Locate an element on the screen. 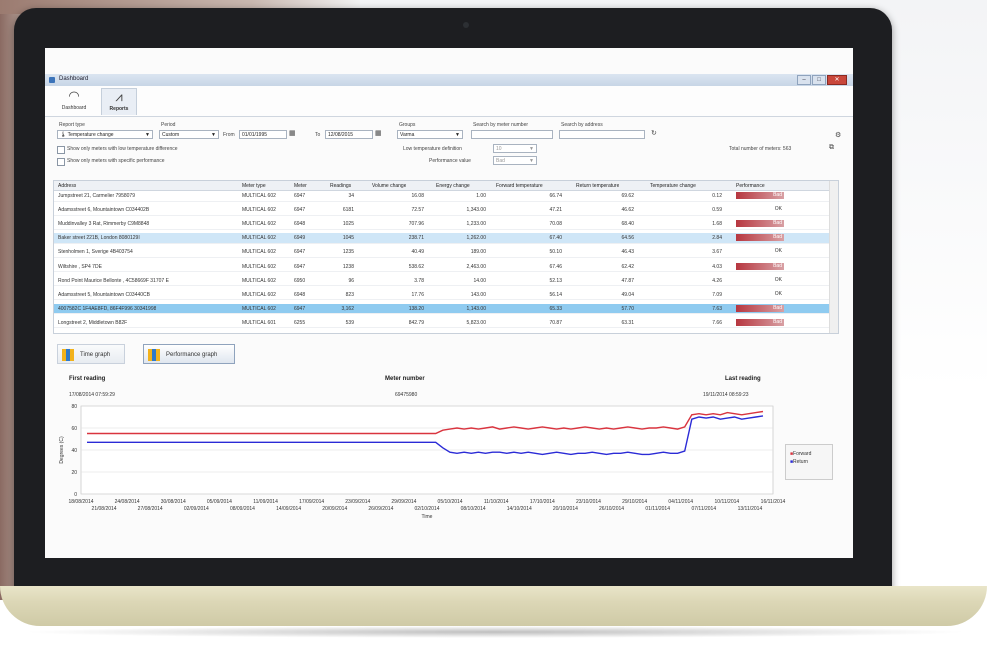  refresh-icon: ↻ is located at coordinates (654, 133).